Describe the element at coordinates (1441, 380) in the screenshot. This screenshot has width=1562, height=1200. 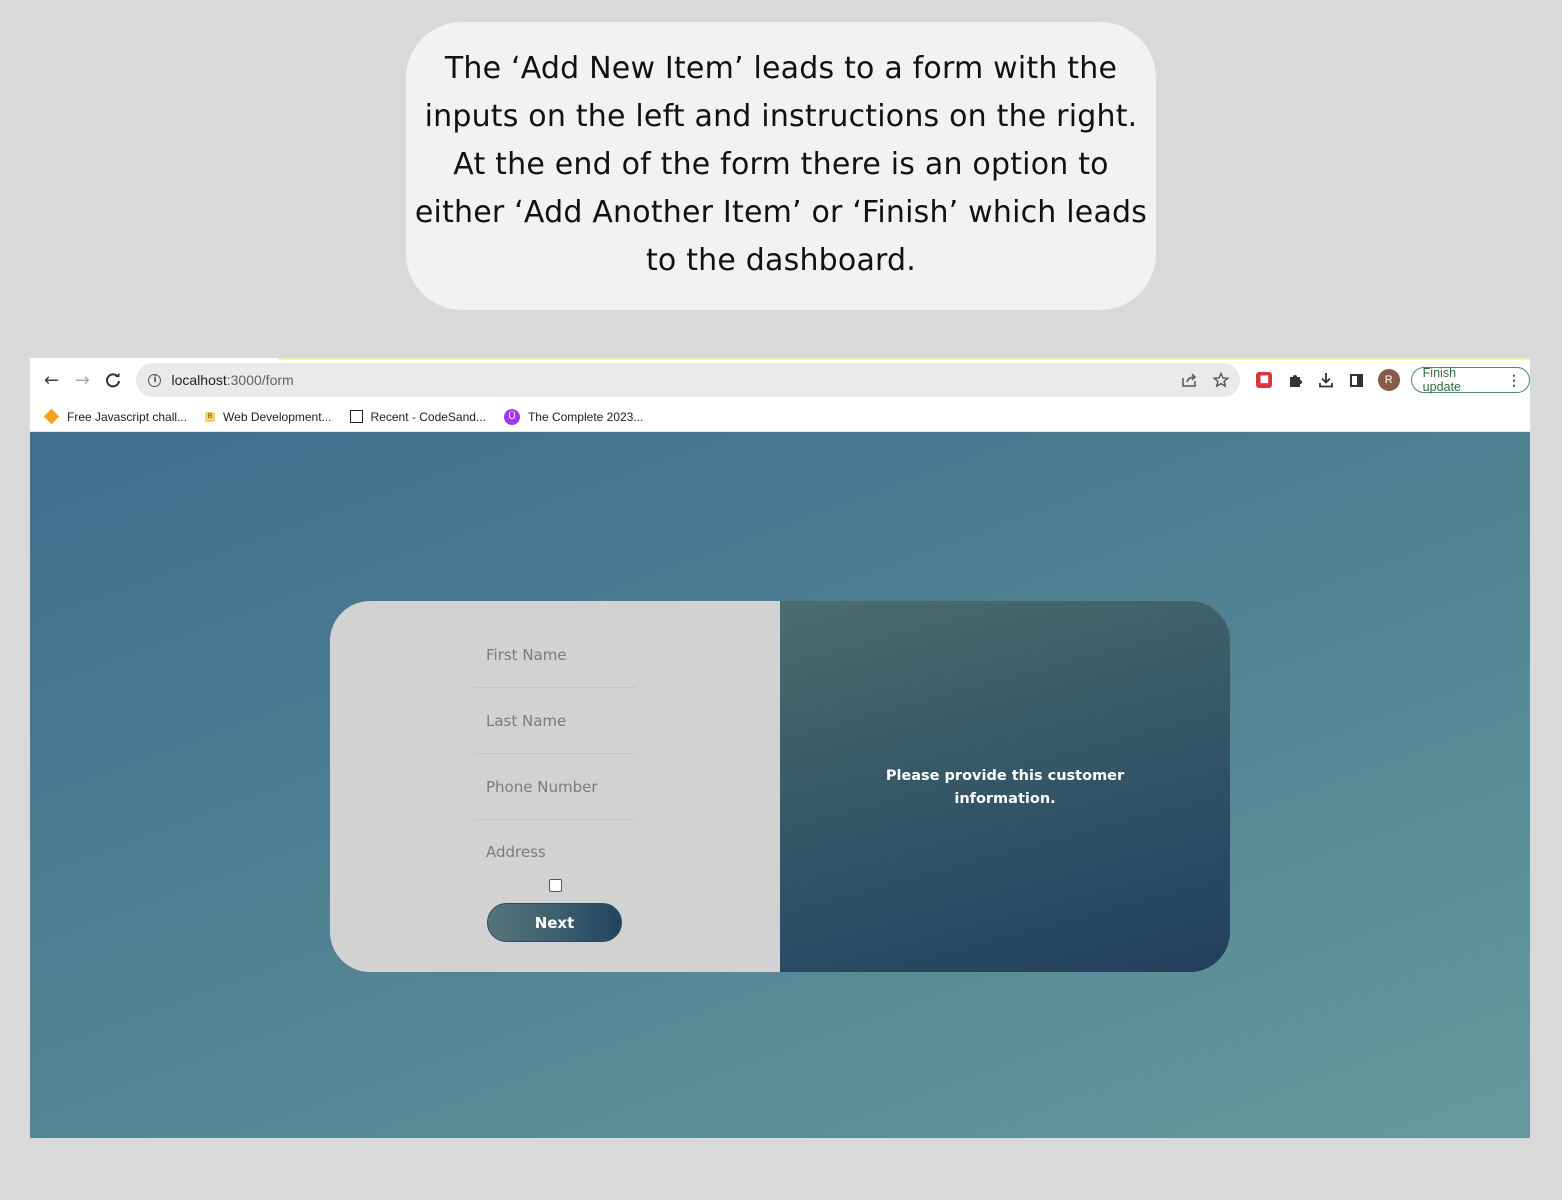
I see `finish-update-label: Finish update` at that location.